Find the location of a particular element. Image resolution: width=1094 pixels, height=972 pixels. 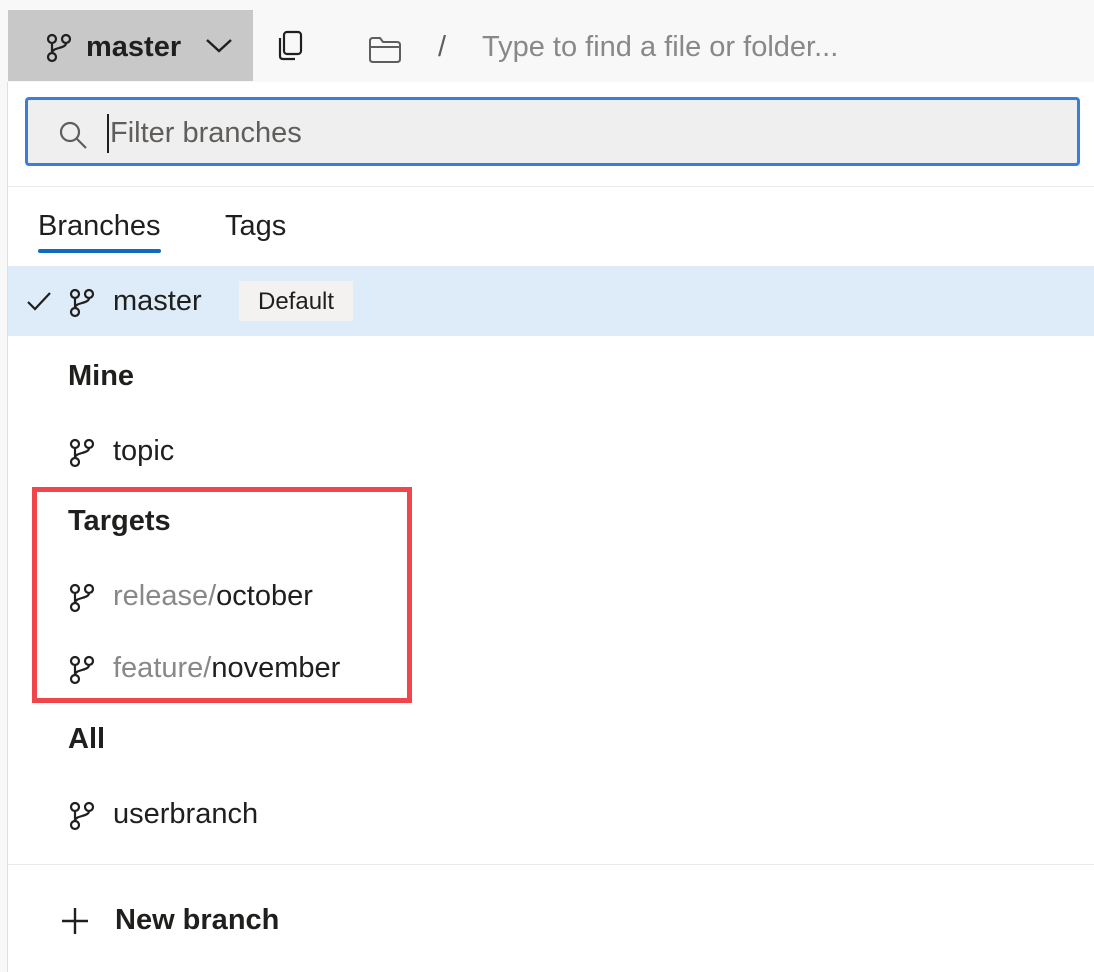

branch-item-release-october: release/october is located at coordinates (551, 596).